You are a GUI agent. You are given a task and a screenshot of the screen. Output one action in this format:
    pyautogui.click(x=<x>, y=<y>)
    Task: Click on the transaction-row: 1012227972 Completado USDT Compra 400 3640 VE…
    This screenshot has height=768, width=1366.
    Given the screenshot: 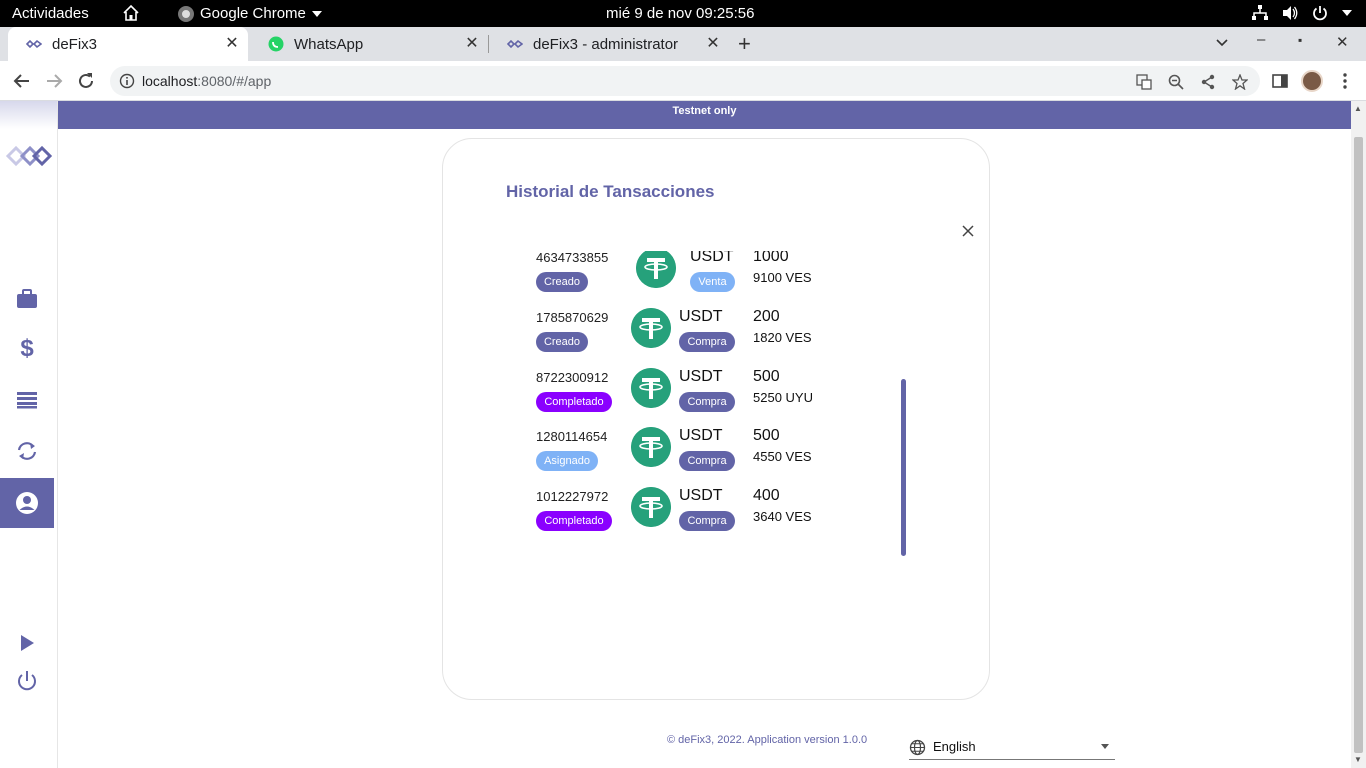 What is the action you would take?
    pyautogui.click(x=691, y=512)
    